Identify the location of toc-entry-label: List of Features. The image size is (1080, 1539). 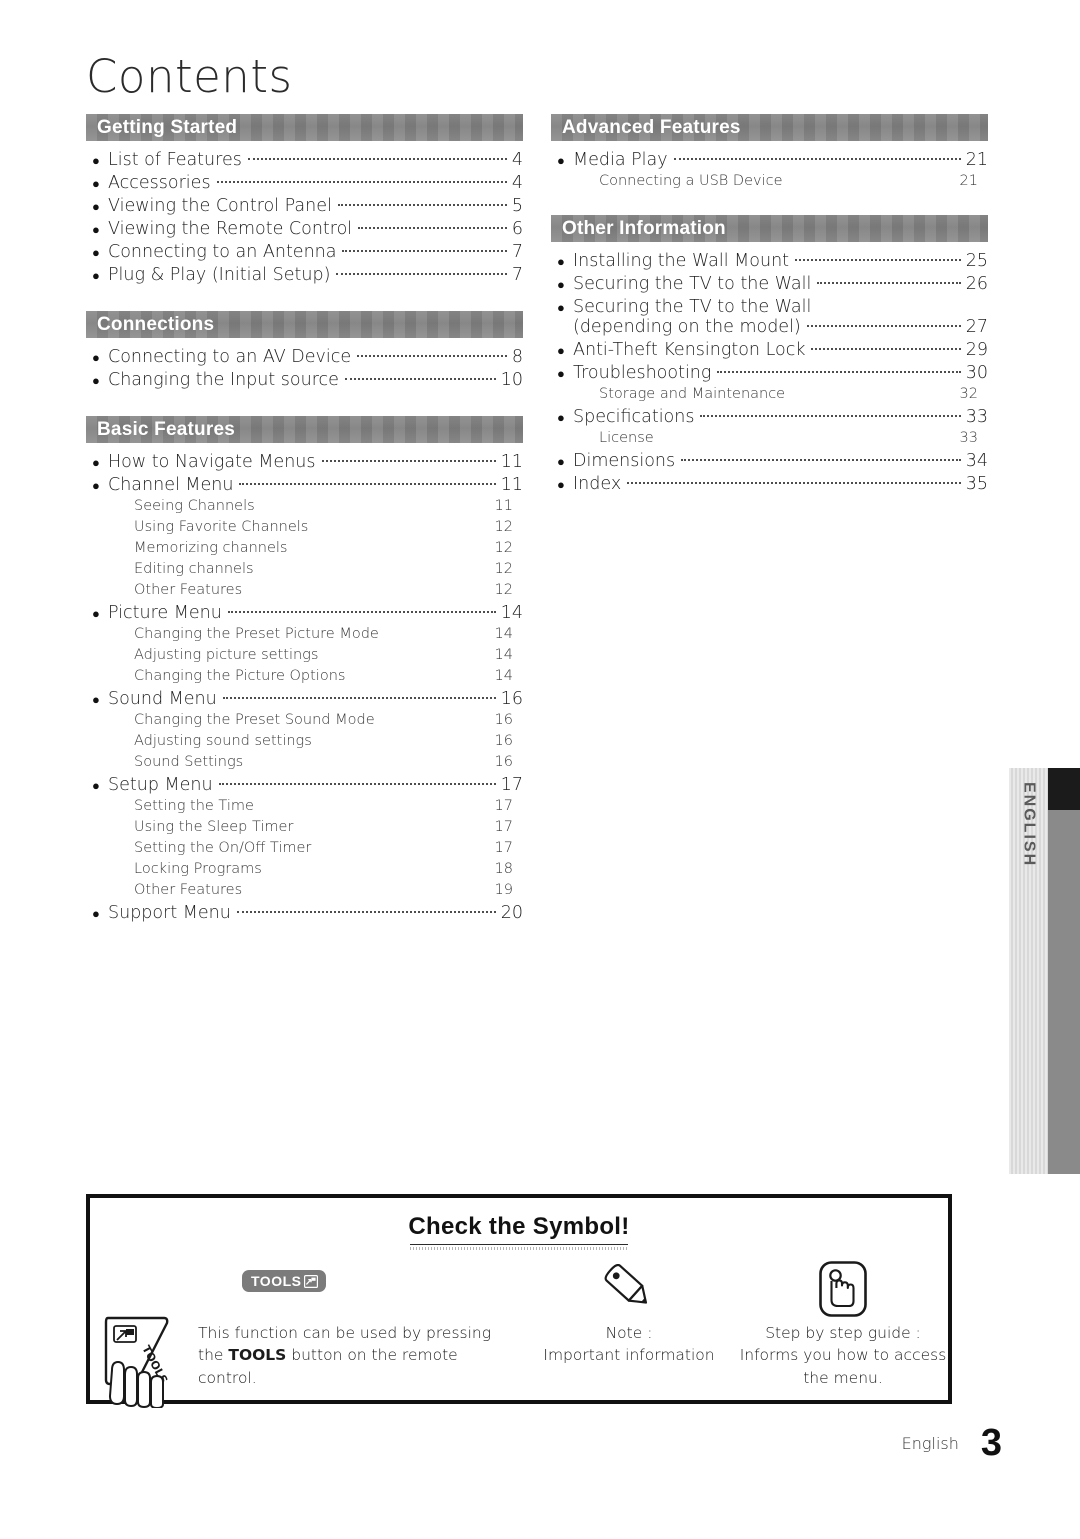
(175, 160).